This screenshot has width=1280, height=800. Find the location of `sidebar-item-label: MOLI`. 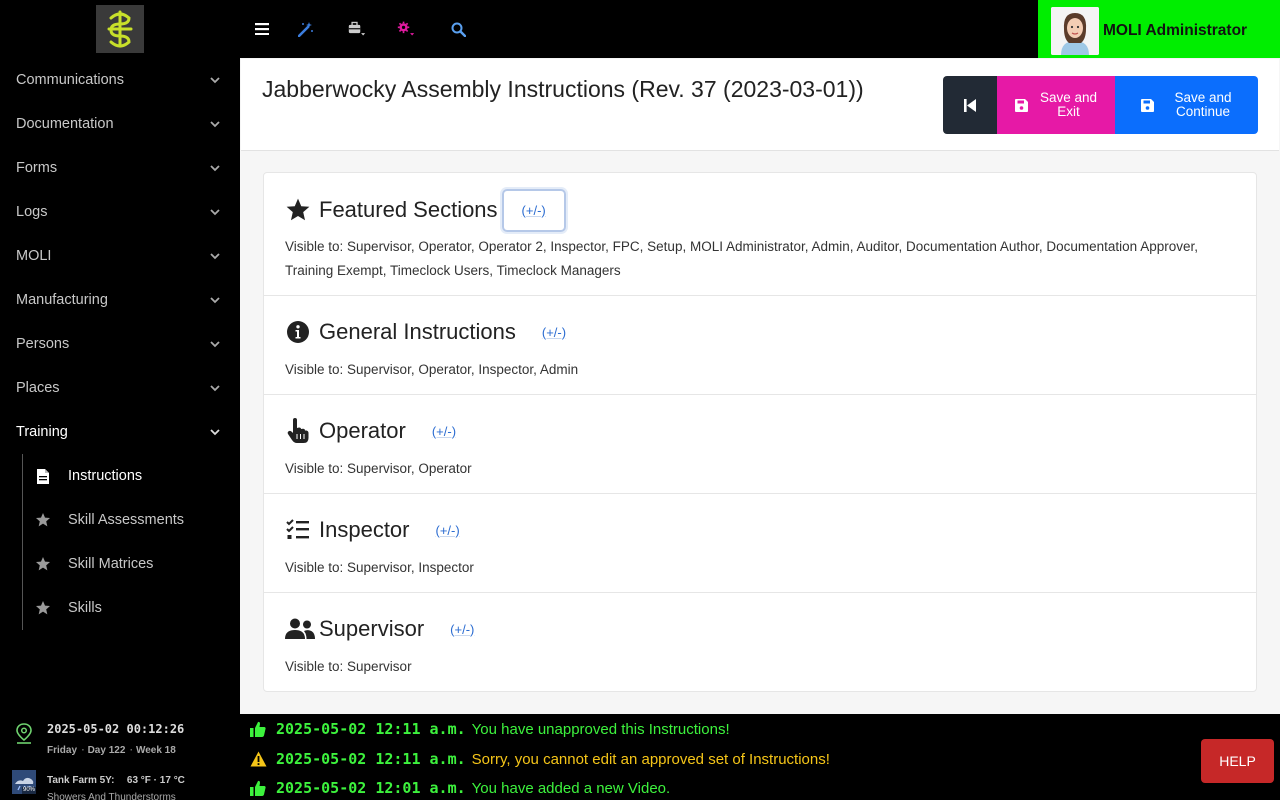

sidebar-item-label: MOLI is located at coordinates (34, 256).